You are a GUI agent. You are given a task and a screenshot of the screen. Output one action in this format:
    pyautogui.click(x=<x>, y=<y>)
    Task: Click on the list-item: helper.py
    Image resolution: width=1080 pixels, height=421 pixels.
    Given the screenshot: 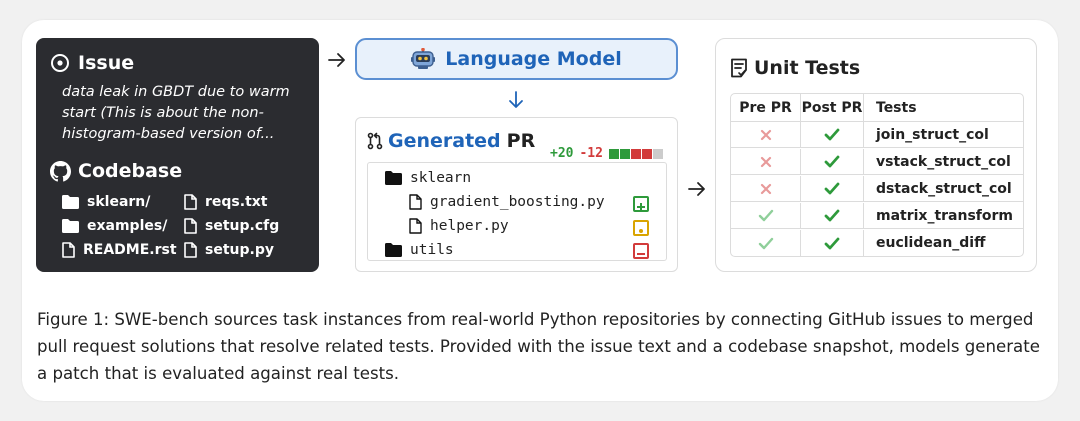 What is the action you would take?
    pyautogui.click(x=459, y=226)
    